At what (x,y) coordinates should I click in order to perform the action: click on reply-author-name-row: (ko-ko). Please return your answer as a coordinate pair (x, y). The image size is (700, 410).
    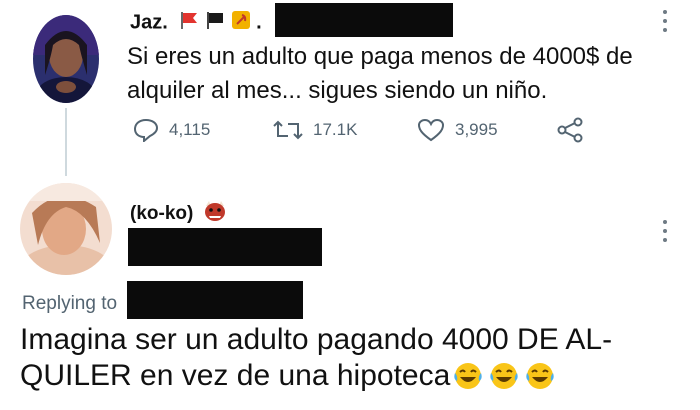
    Looking at the image, I should click on (178, 214).